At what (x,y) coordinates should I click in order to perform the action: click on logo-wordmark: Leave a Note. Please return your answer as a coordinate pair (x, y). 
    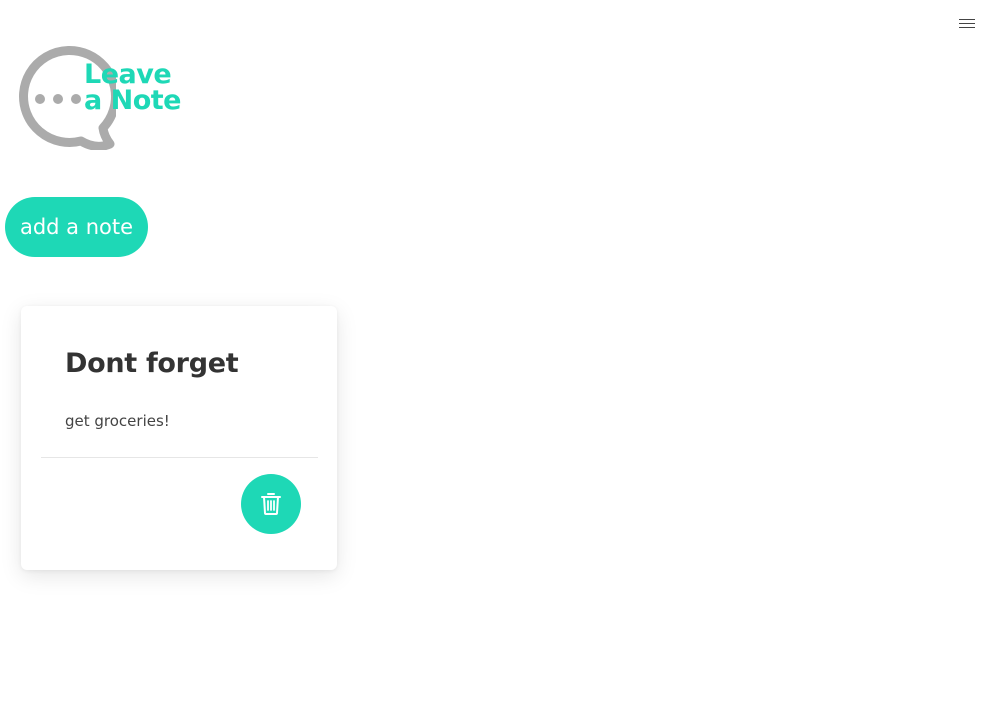
    Looking at the image, I should click on (132, 88).